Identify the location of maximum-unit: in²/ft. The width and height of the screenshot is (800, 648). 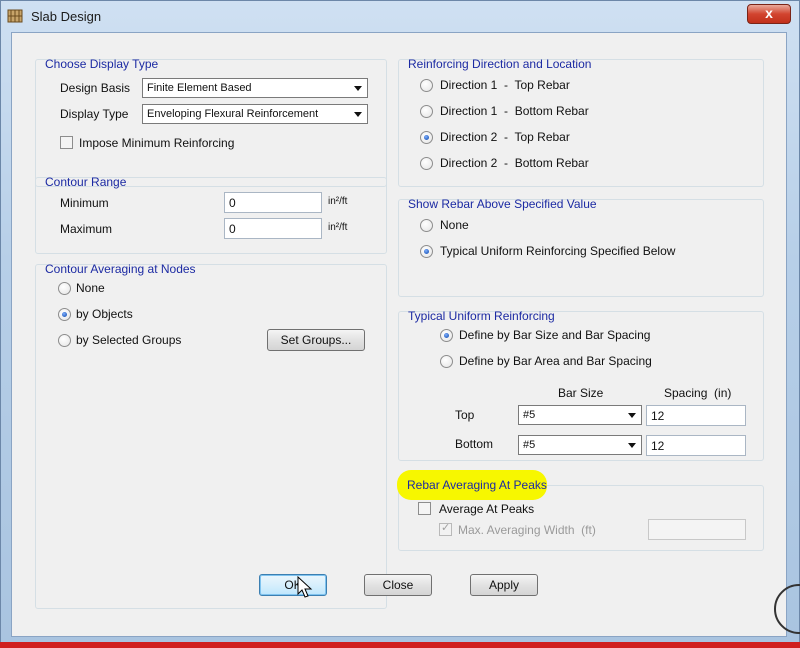
(338, 227).